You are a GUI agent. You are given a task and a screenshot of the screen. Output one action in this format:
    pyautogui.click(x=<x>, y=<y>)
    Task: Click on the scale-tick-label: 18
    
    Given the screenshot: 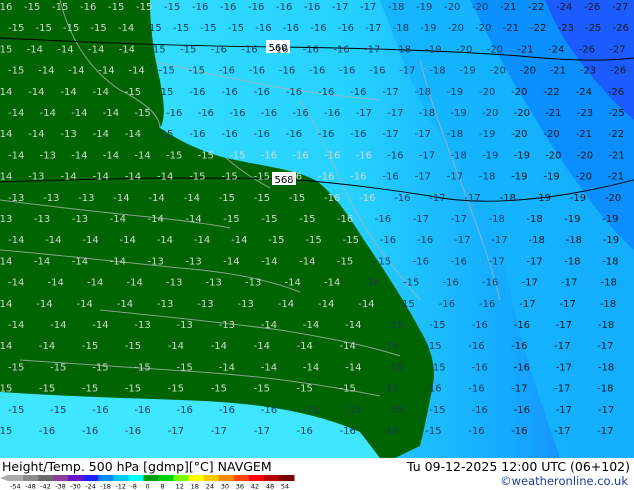 What is the action you would take?
    pyautogui.click(x=195, y=486)
    